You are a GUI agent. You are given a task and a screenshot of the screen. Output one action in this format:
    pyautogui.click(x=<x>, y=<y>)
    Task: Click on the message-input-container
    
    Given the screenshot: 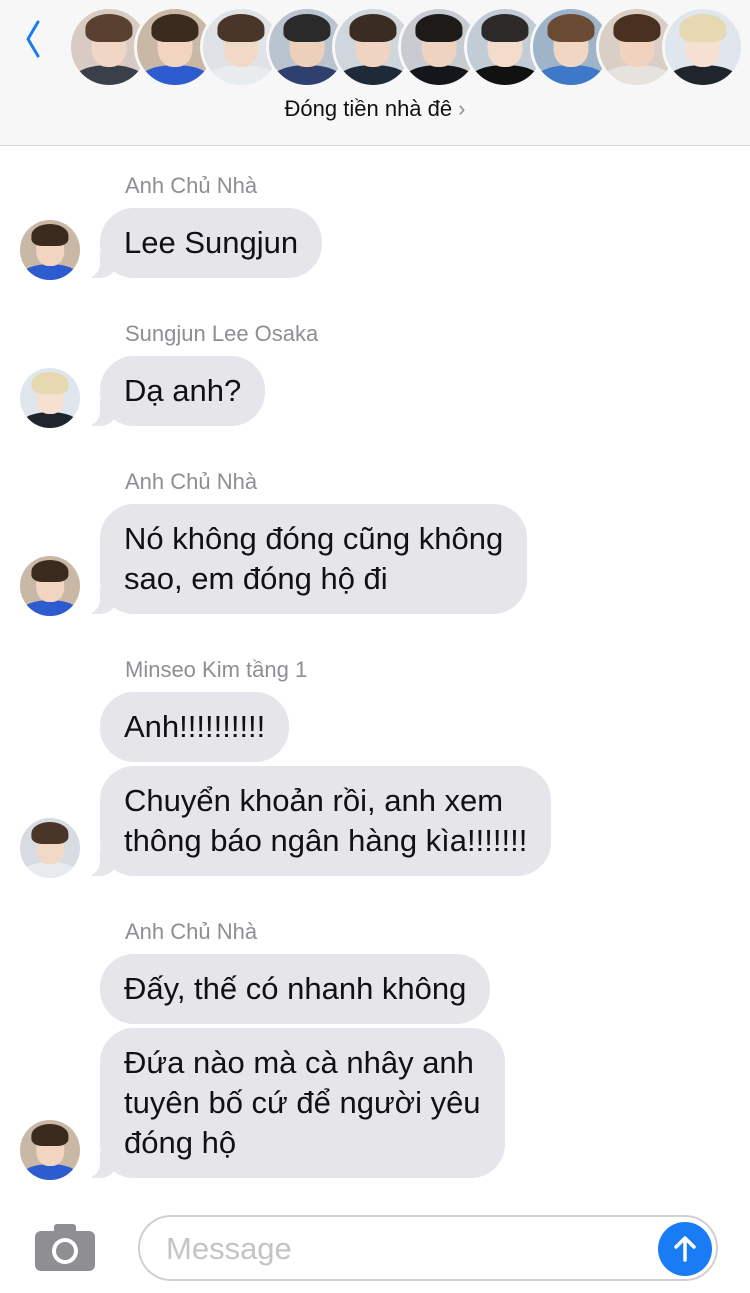 What is the action you would take?
    pyautogui.click(x=428, y=1248)
    